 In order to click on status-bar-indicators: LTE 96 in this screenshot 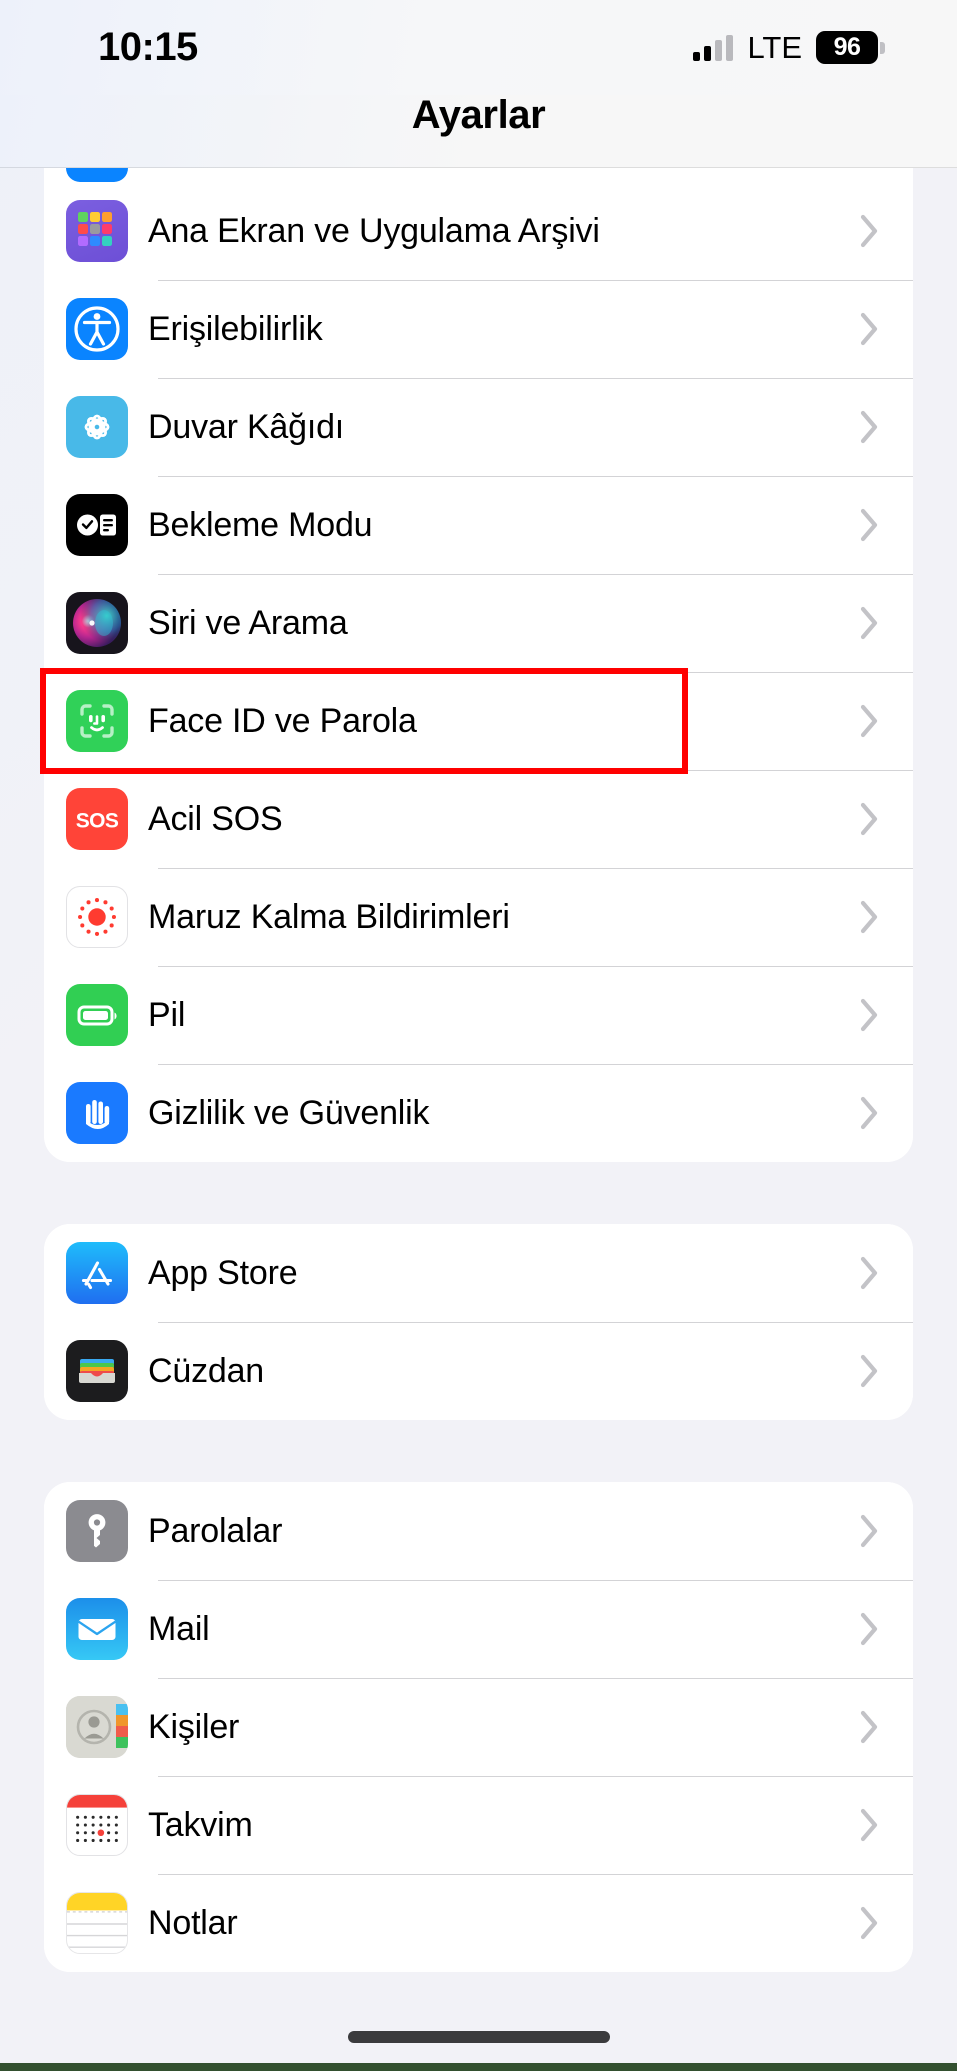, I will do `click(789, 47)`.